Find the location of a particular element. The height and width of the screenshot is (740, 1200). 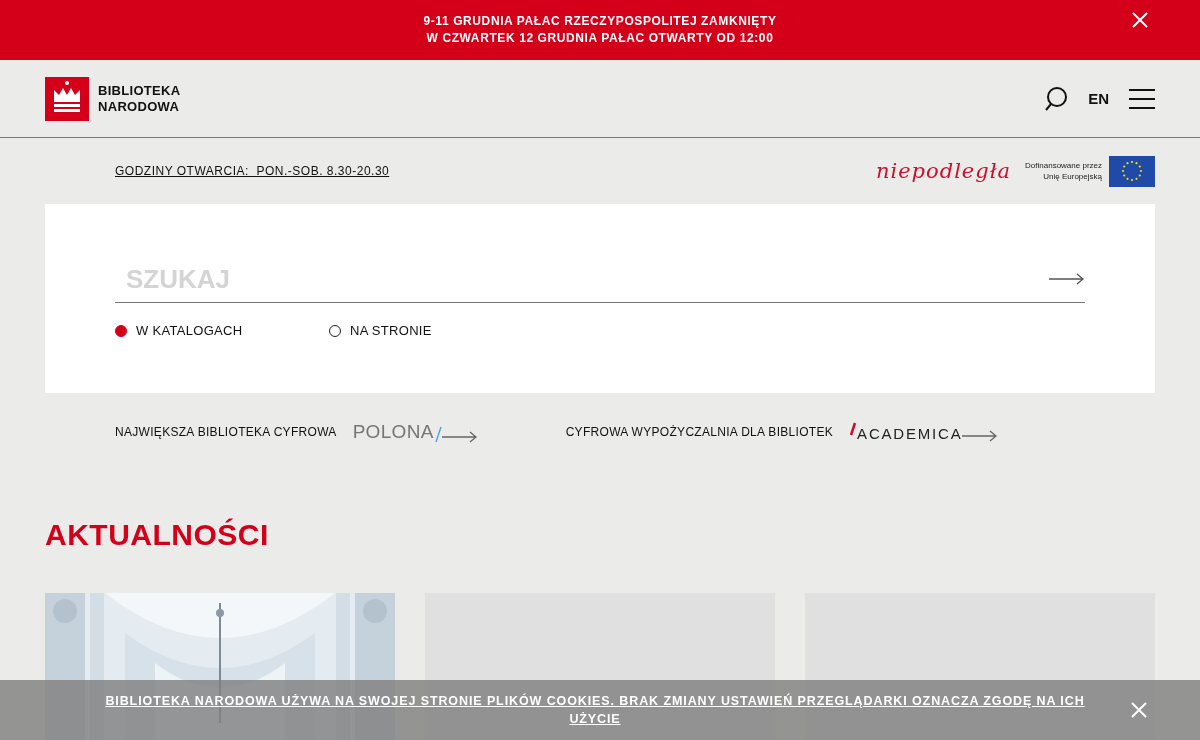

eu-flag-icon is located at coordinates (1132, 171).